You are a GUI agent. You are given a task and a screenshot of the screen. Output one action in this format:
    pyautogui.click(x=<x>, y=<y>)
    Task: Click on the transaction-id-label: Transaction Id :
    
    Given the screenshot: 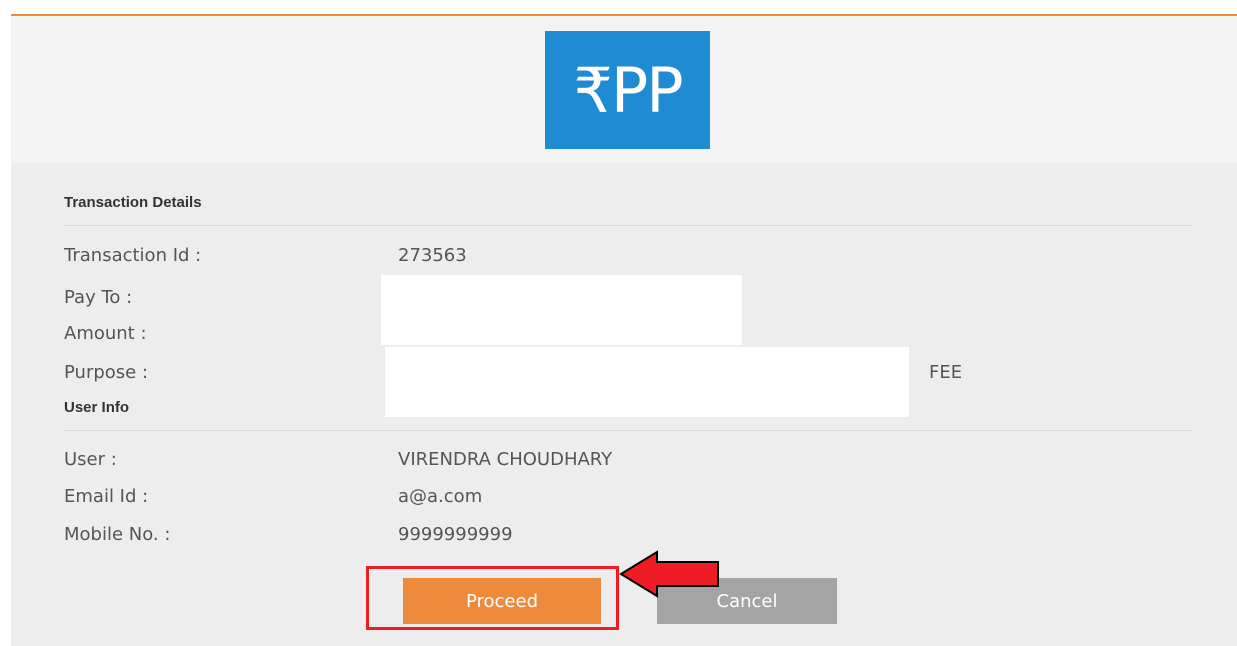 What is the action you would take?
    pyautogui.click(x=133, y=255)
    